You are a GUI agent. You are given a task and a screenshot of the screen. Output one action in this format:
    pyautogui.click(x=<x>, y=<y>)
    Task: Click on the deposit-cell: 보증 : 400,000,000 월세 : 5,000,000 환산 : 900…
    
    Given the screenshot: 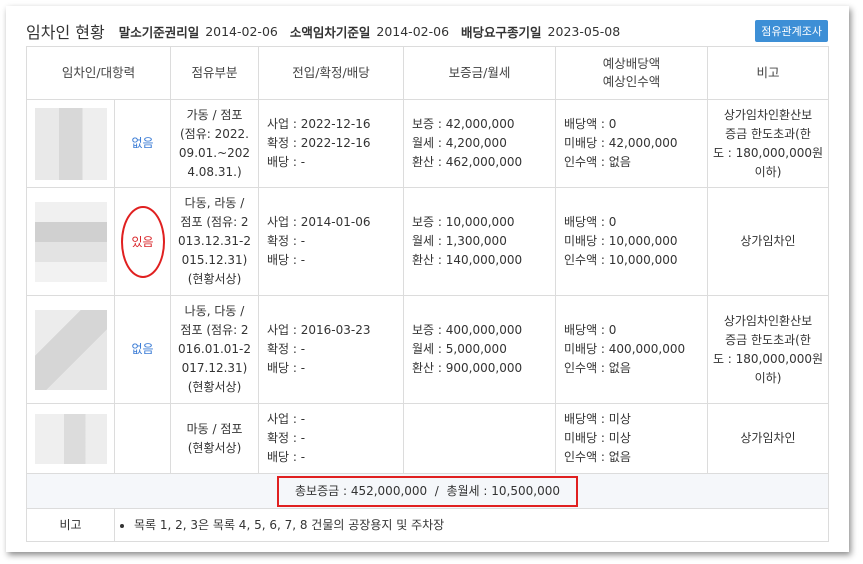 What is the action you would take?
    pyautogui.click(x=479, y=349)
    